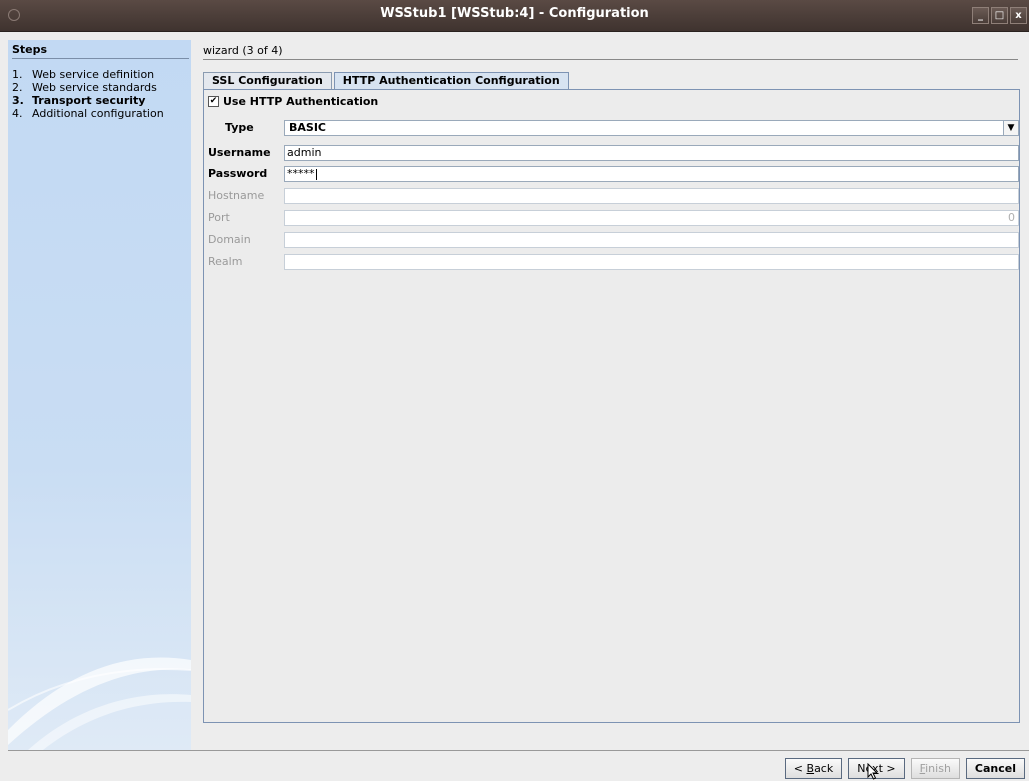 Image resolution: width=1029 pixels, height=781 pixels. What do you see at coordinates (1018, 15) in the screenshot?
I see `close-button: x` at bounding box center [1018, 15].